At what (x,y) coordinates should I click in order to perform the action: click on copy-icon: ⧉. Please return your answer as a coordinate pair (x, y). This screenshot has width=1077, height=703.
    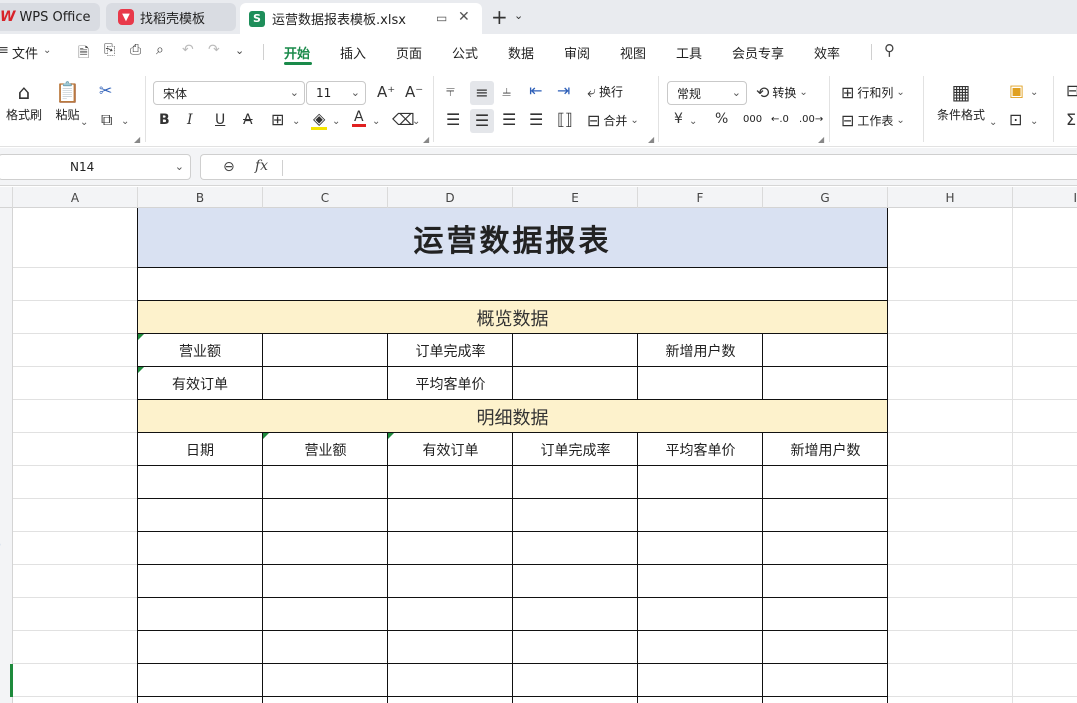
    Looking at the image, I should click on (106, 120).